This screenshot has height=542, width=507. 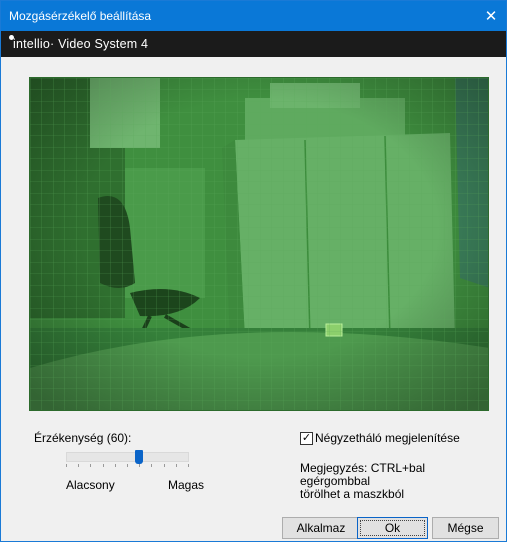 What do you see at coordinates (321, 528) in the screenshot?
I see `apply-button: Alkalmaz` at bounding box center [321, 528].